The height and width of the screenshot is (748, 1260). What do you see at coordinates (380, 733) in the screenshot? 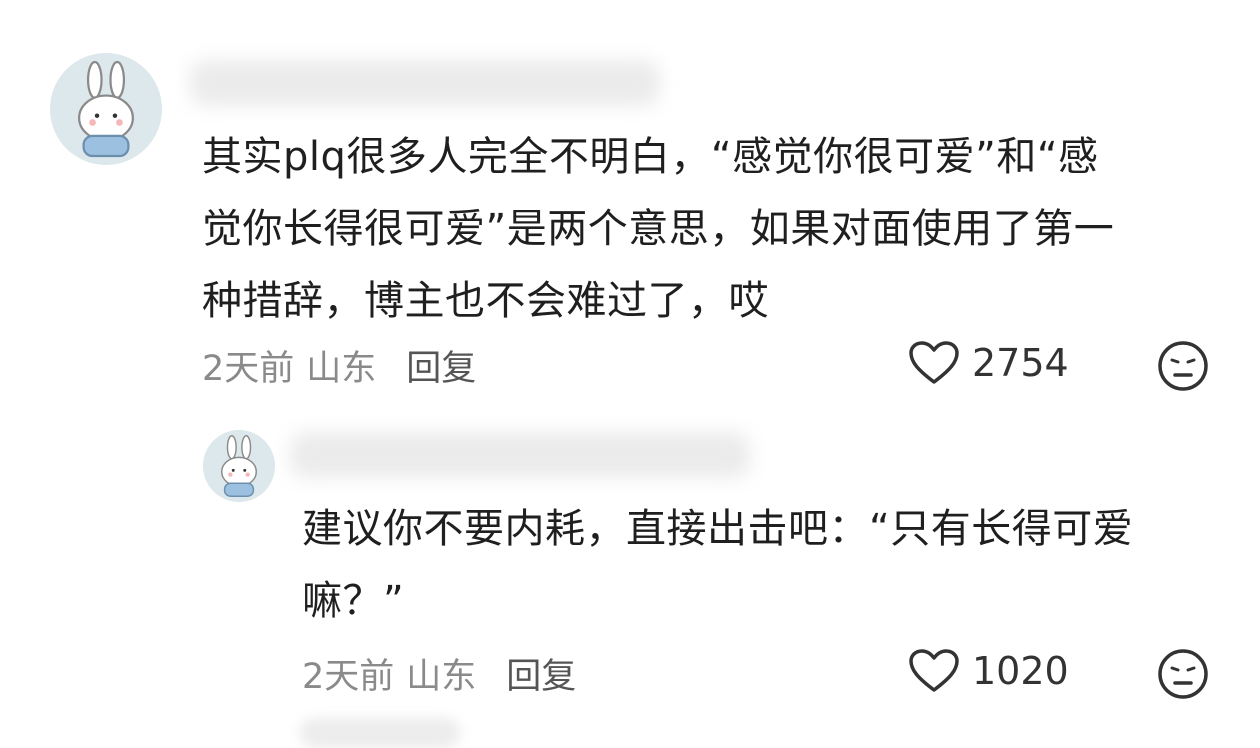
I see `more-replies-redacted` at bounding box center [380, 733].